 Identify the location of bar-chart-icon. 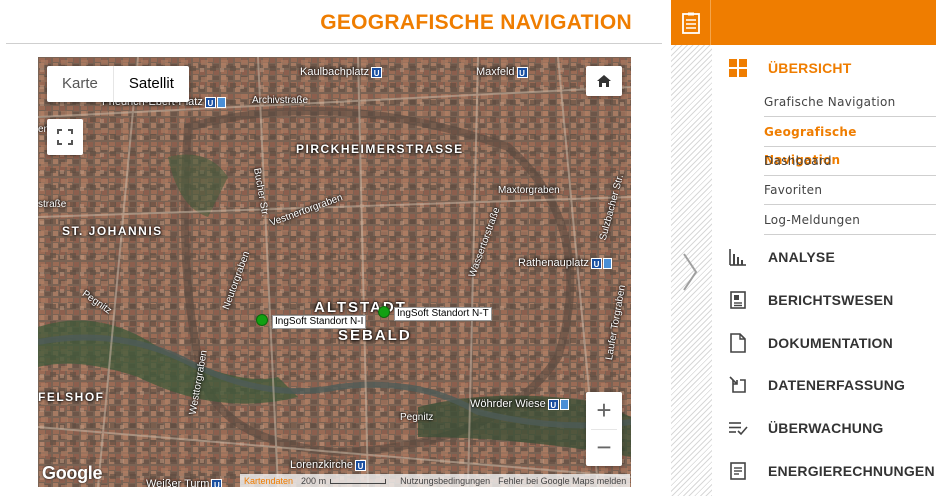
(738, 257).